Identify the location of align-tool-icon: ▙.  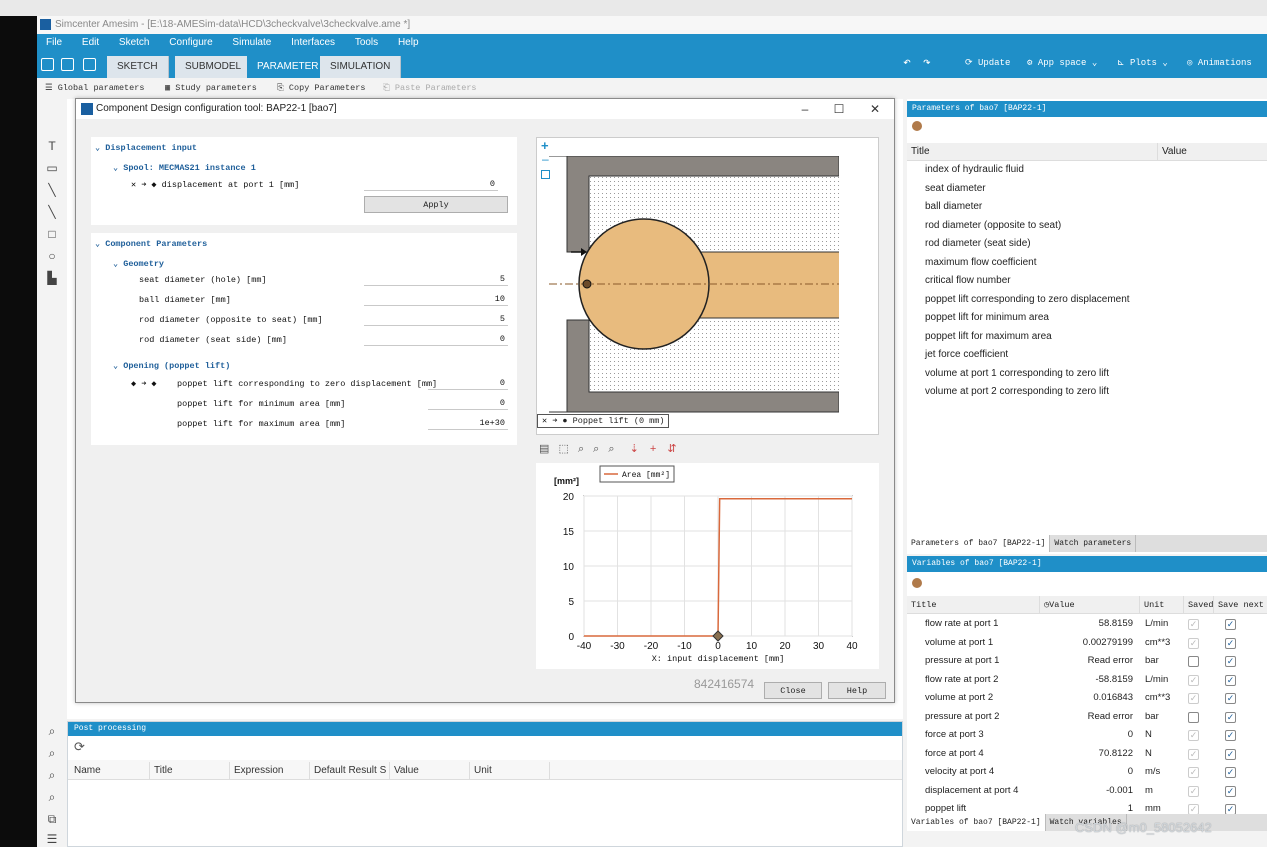
(52, 278).